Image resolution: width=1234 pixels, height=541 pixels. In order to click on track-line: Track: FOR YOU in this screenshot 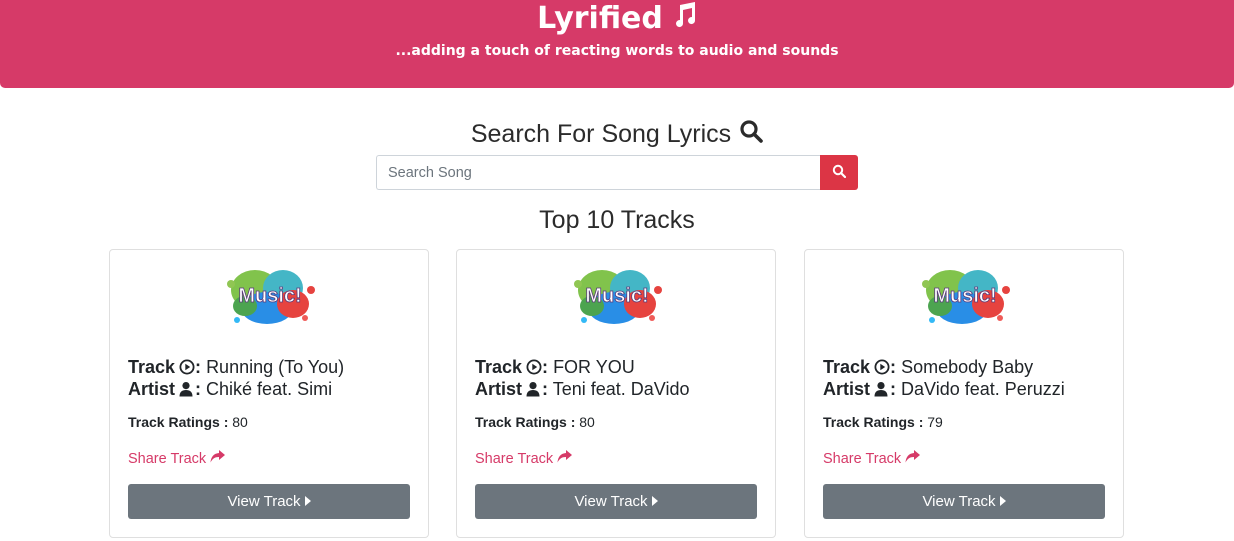, I will do `click(555, 368)`.